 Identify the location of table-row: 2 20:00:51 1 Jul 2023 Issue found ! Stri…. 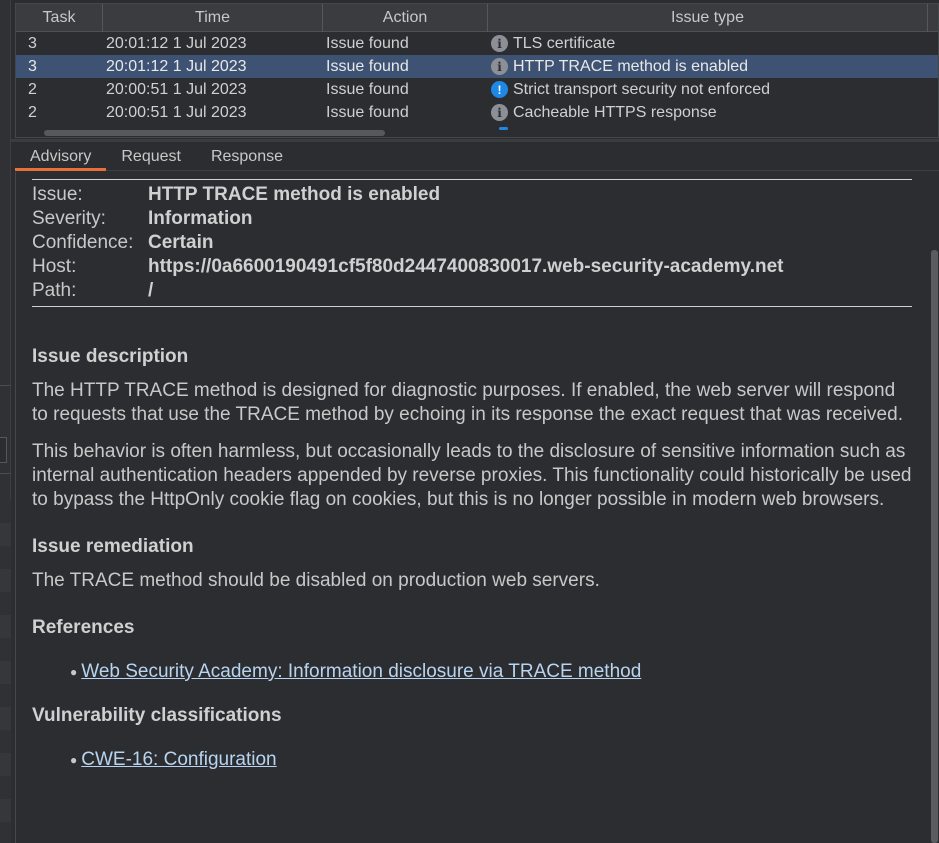
(477, 89).